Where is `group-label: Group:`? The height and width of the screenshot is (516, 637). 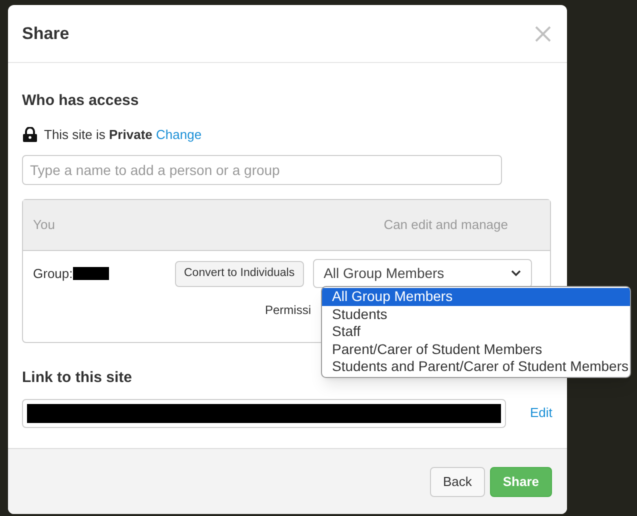
group-label: Group: is located at coordinates (53, 273).